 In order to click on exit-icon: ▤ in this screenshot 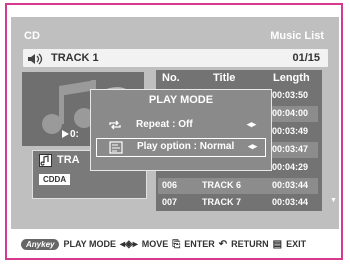, I will do `click(277, 244)`.